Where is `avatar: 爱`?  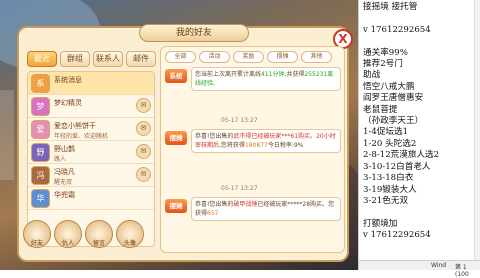 avatar: 爱 is located at coordinates (40, 129).